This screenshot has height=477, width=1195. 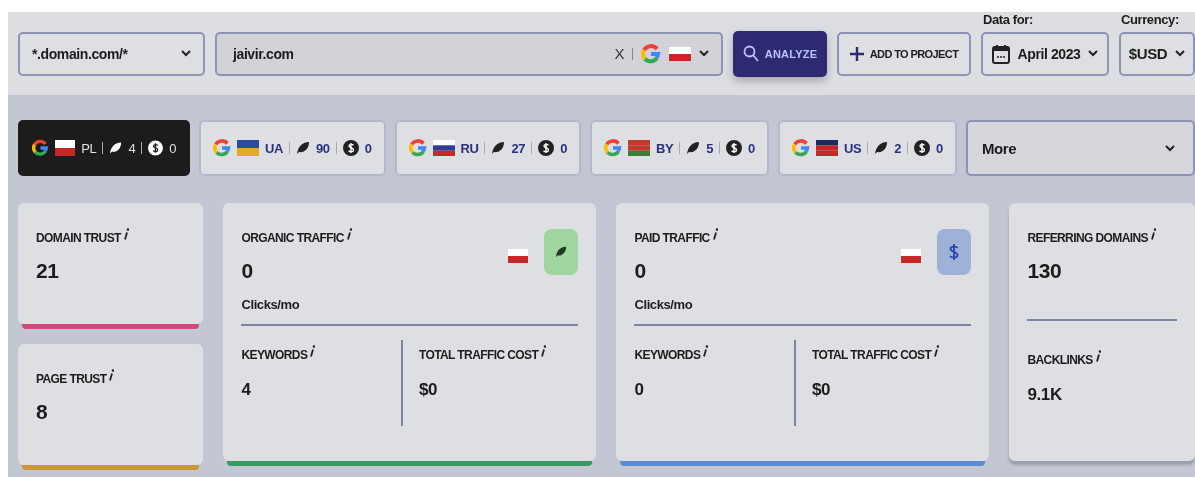 What do you see at coordinates (292, 148) in the screenshot?
I see `country-tab: UA 90 0` at bounding box center [292, 148].